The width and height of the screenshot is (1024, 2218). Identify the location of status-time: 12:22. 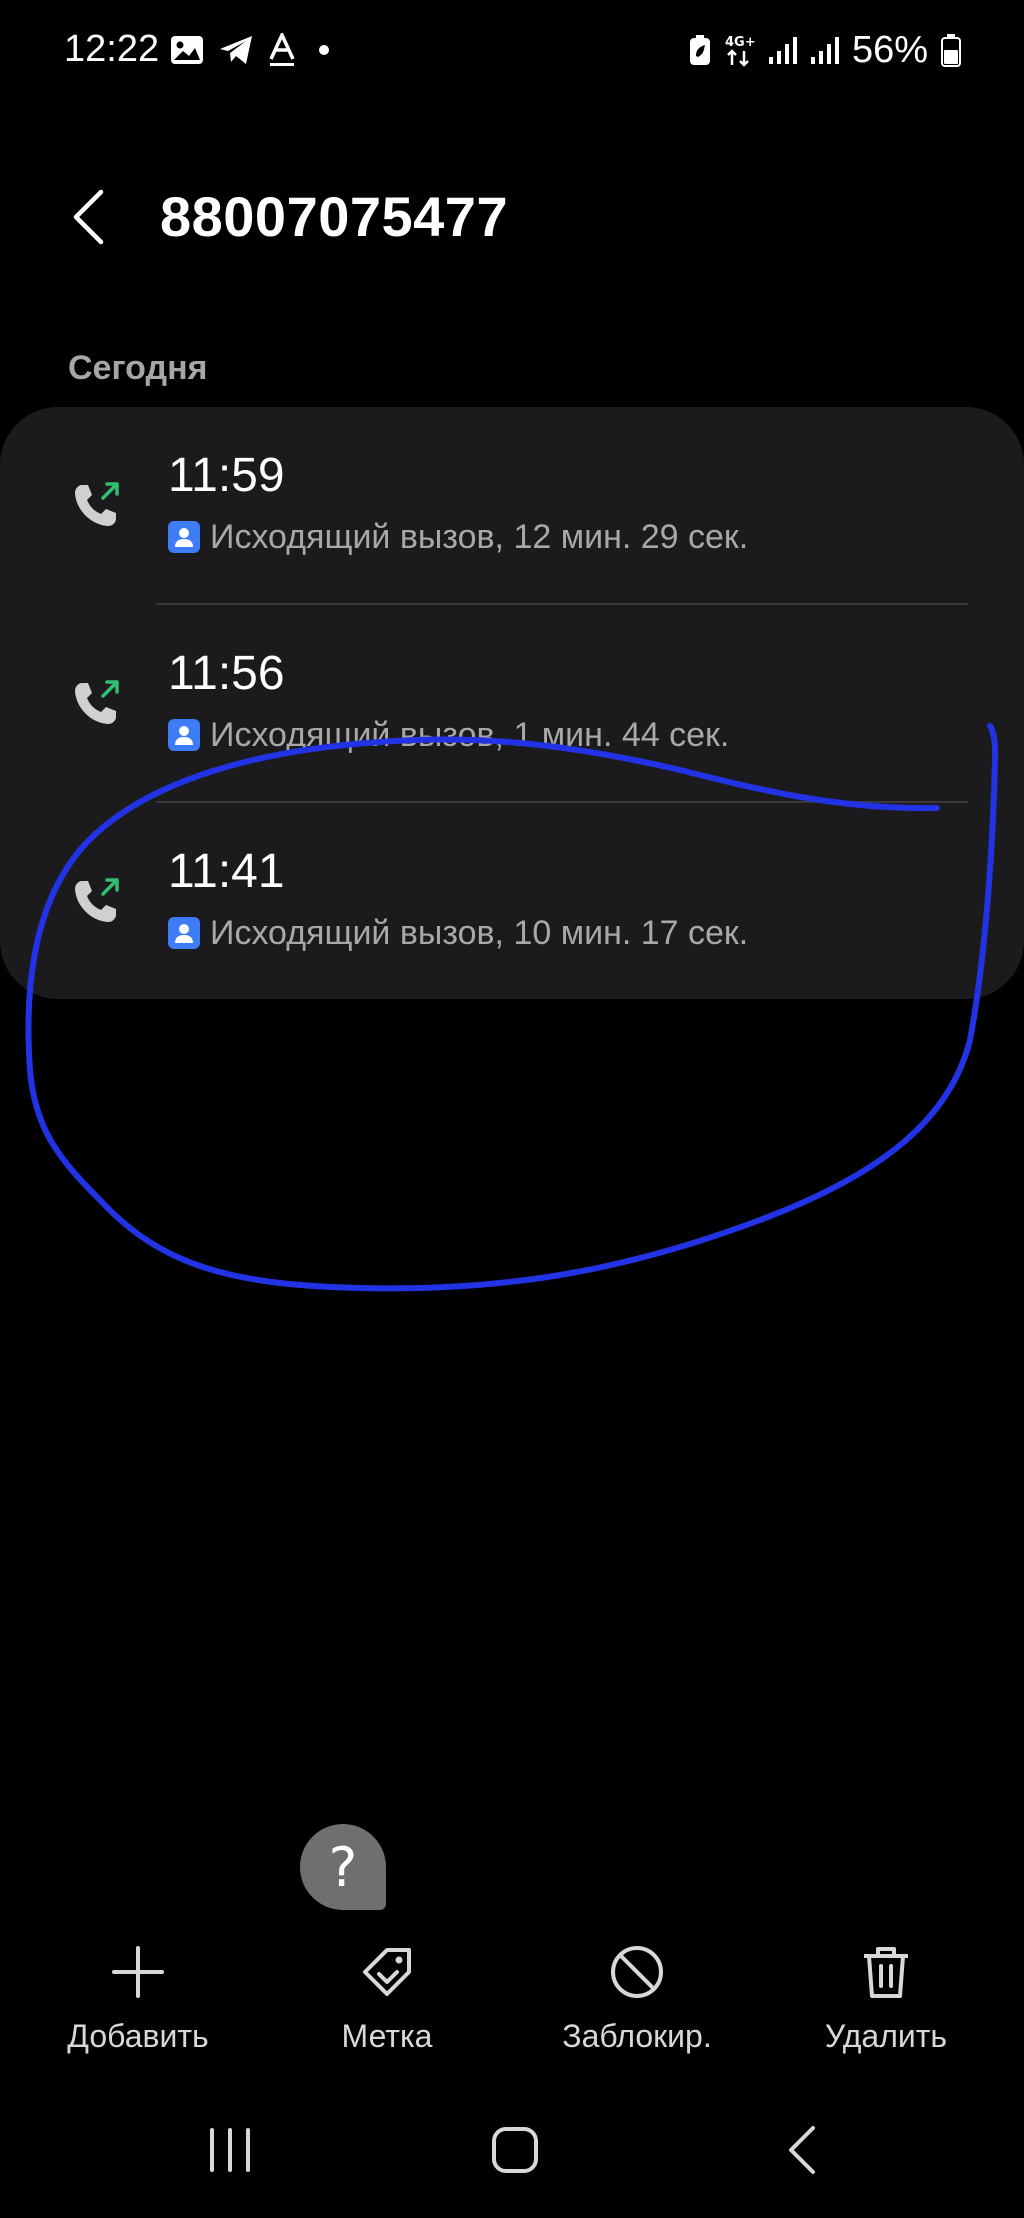
(112, 49).